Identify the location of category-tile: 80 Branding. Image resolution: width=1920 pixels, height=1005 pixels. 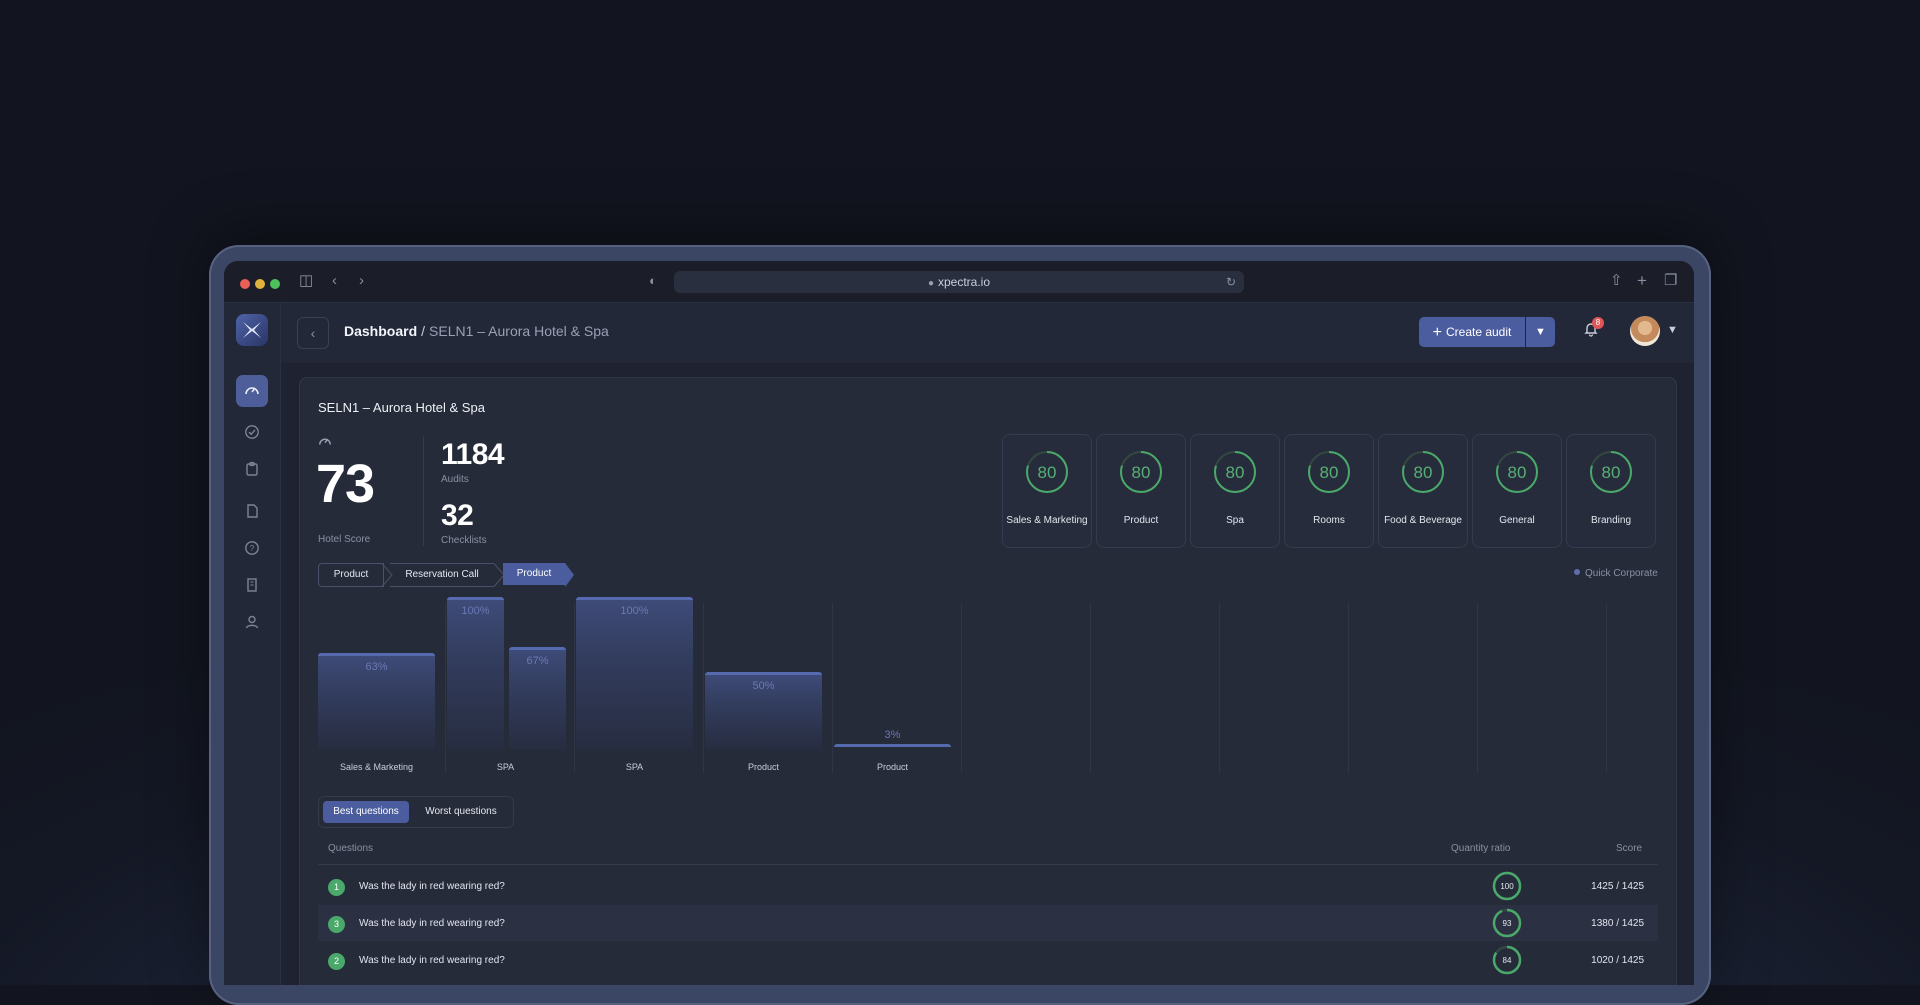
(1611, 491).